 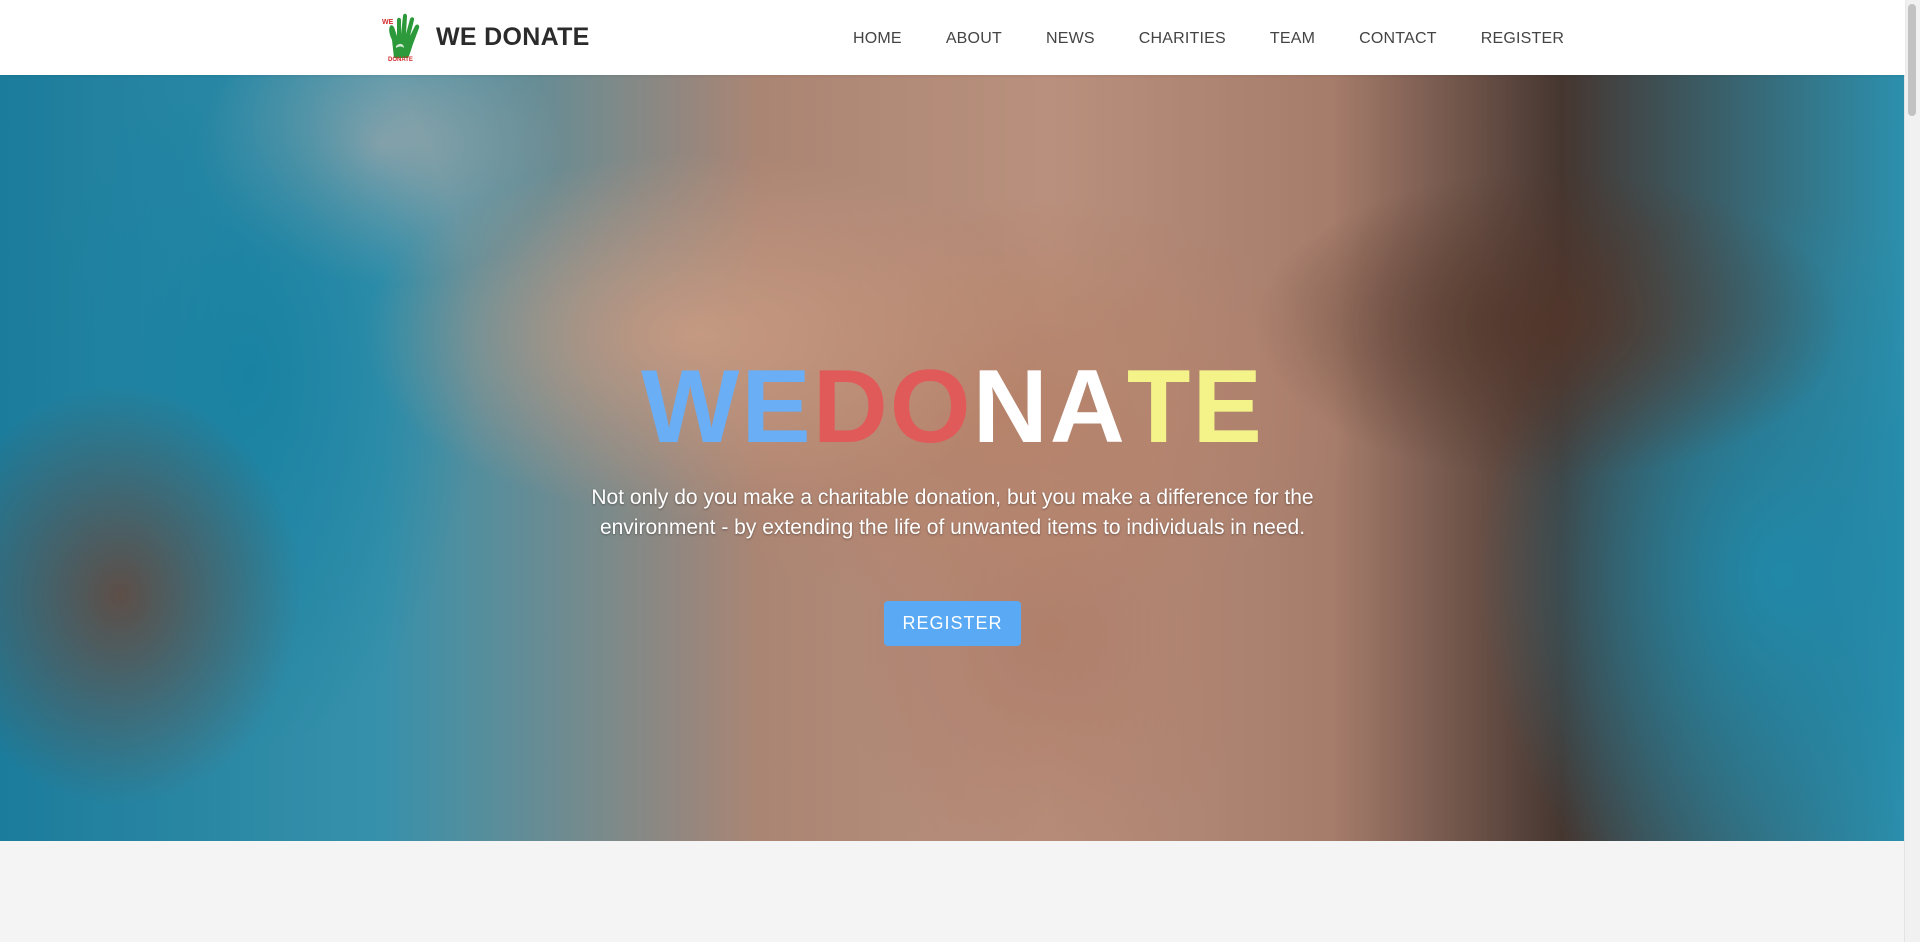 I want to click on hero-title: WE DONATE, so click(x=952, y=407).